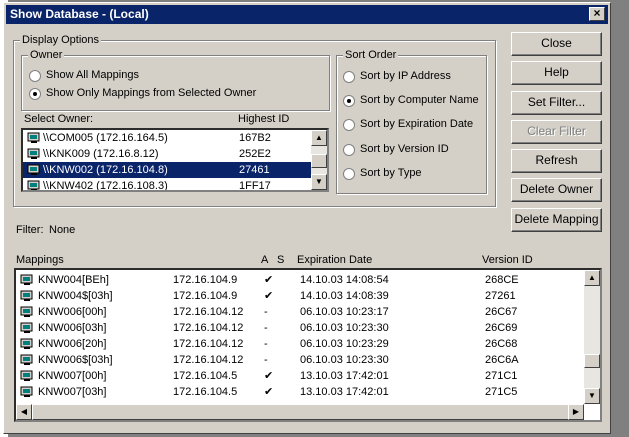 This screenshot has width=629, height=437. I want to click on owner-name: \\KNK009 (172.16.8.12), so click(101, 154).